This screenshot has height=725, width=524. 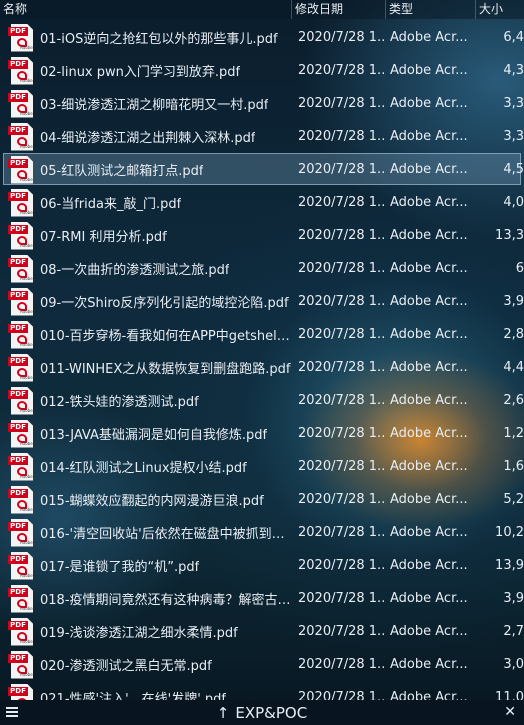 I want to click on file-name-cell: PDF Adobe 017-是谁锁了我的“机”.pdf, so click(x=146, y=566).